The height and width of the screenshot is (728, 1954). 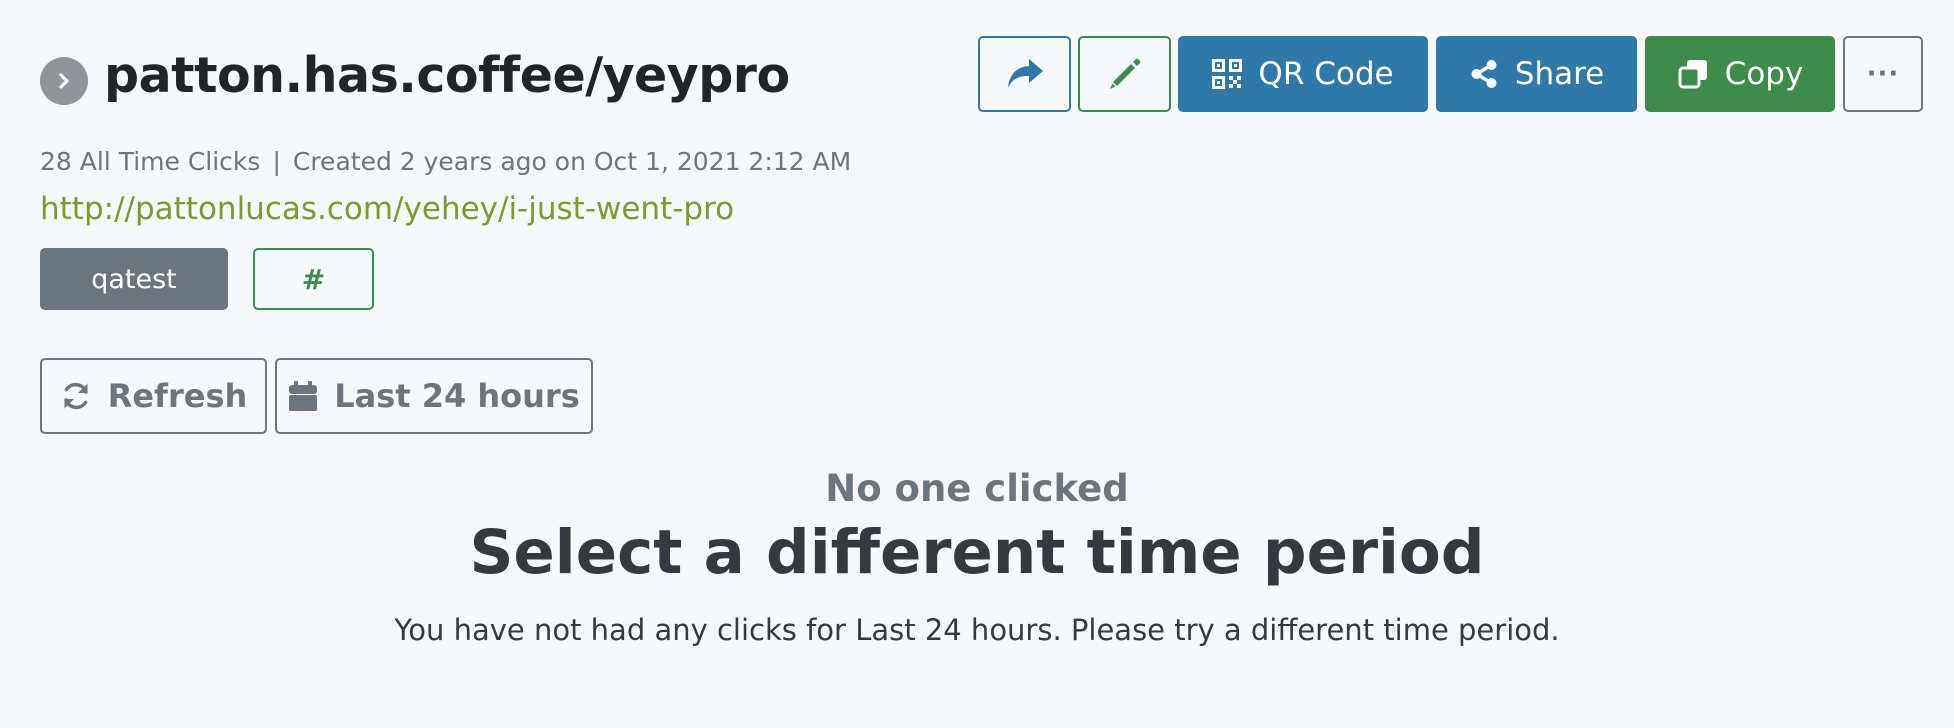 What do you see at coordinates (1559, 74) in the screenshot?
I see `share-label: Share` at bounding box center [1559, 74].